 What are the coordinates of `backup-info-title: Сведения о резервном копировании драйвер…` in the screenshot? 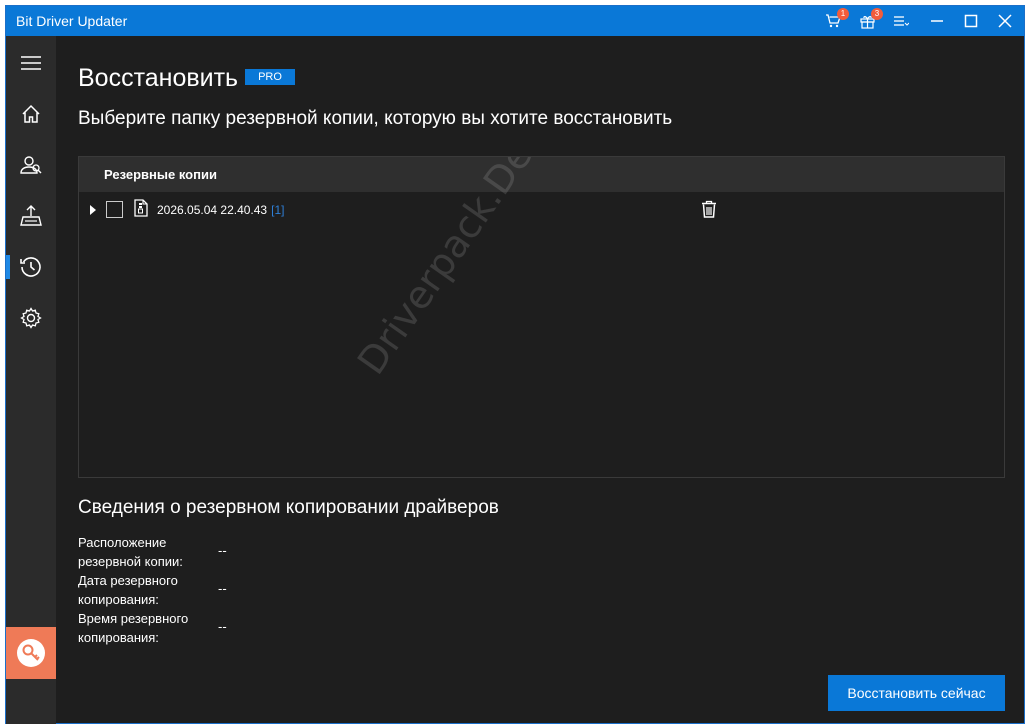 It's located at (288, 507).